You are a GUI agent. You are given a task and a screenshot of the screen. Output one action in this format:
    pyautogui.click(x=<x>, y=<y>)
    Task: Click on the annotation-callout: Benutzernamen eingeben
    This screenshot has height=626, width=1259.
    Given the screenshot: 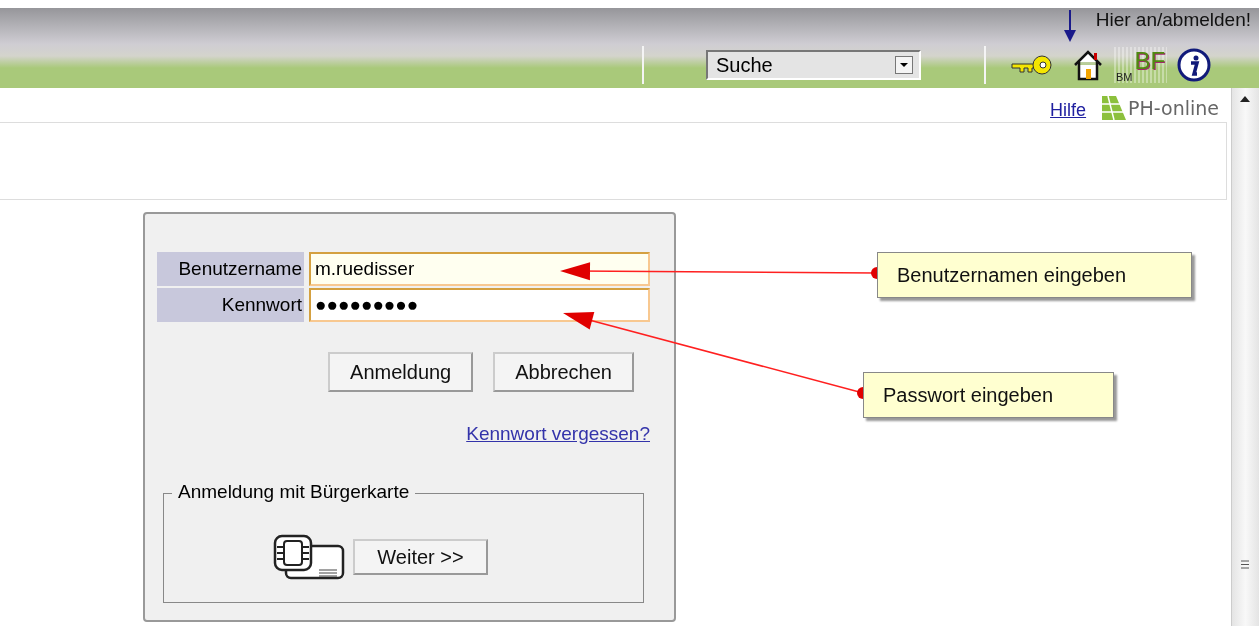 What is the action you would take?
    pyautogui.click(x=1034, y=275)
    